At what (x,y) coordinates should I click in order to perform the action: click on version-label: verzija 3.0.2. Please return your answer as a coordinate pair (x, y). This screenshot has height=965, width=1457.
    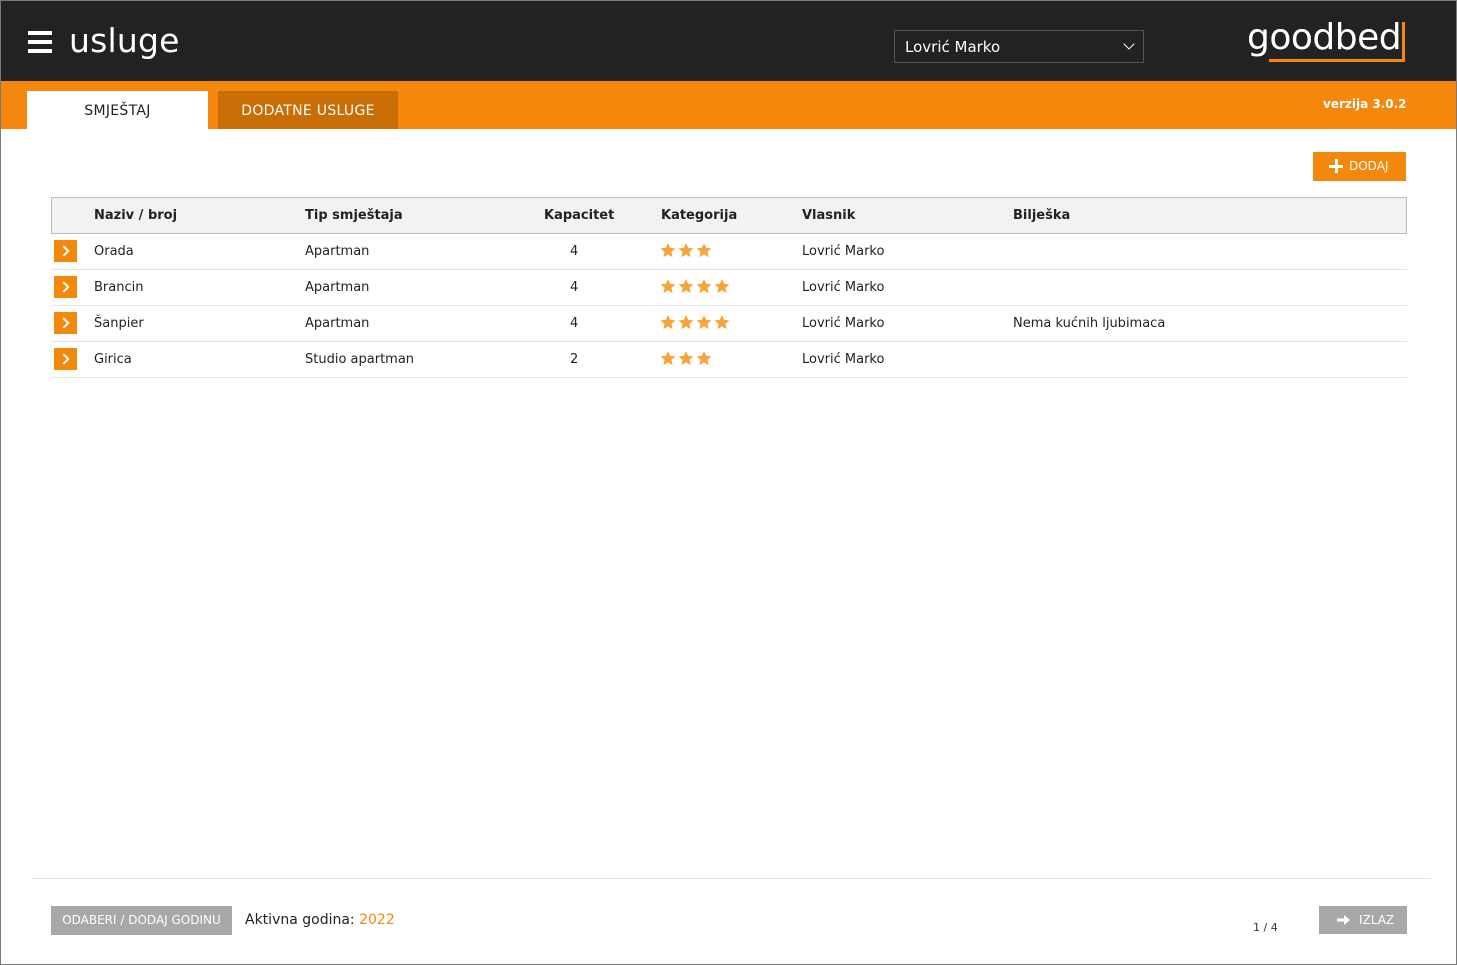
    Looking at the image, I should click on (1365, 104).